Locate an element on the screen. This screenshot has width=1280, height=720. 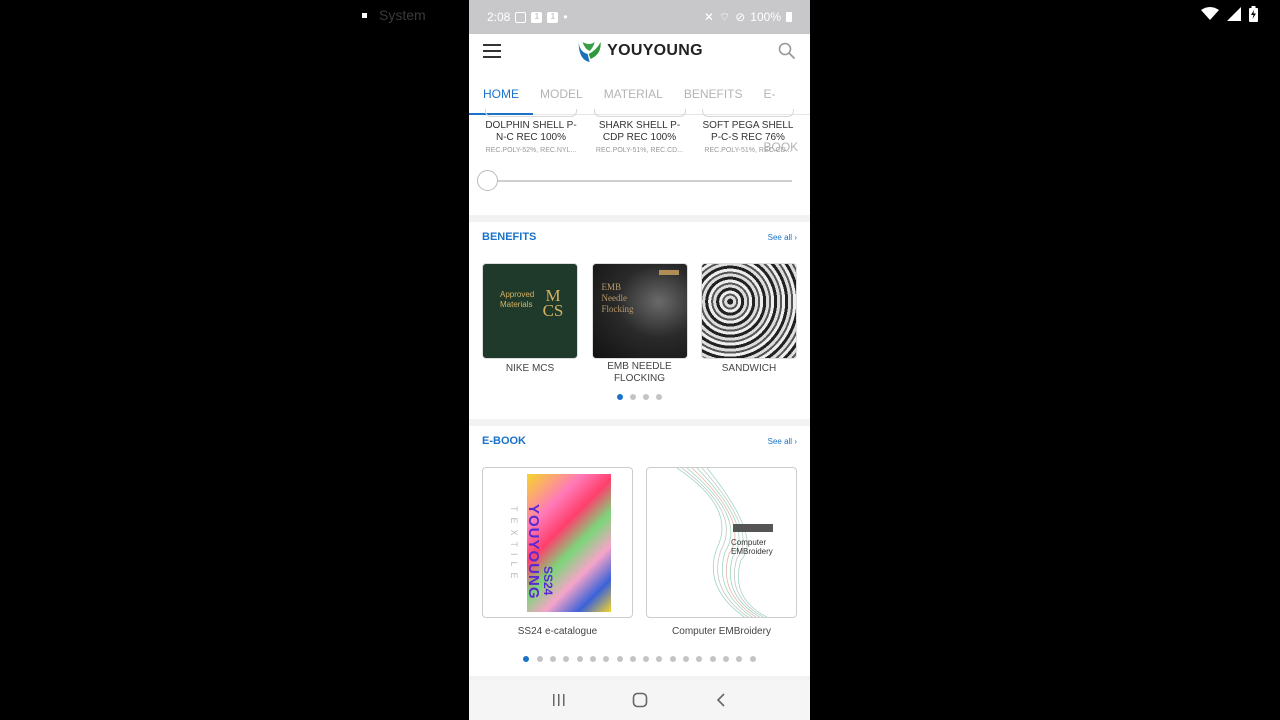
model-scroll-slider is located at coordinates (634, 180).